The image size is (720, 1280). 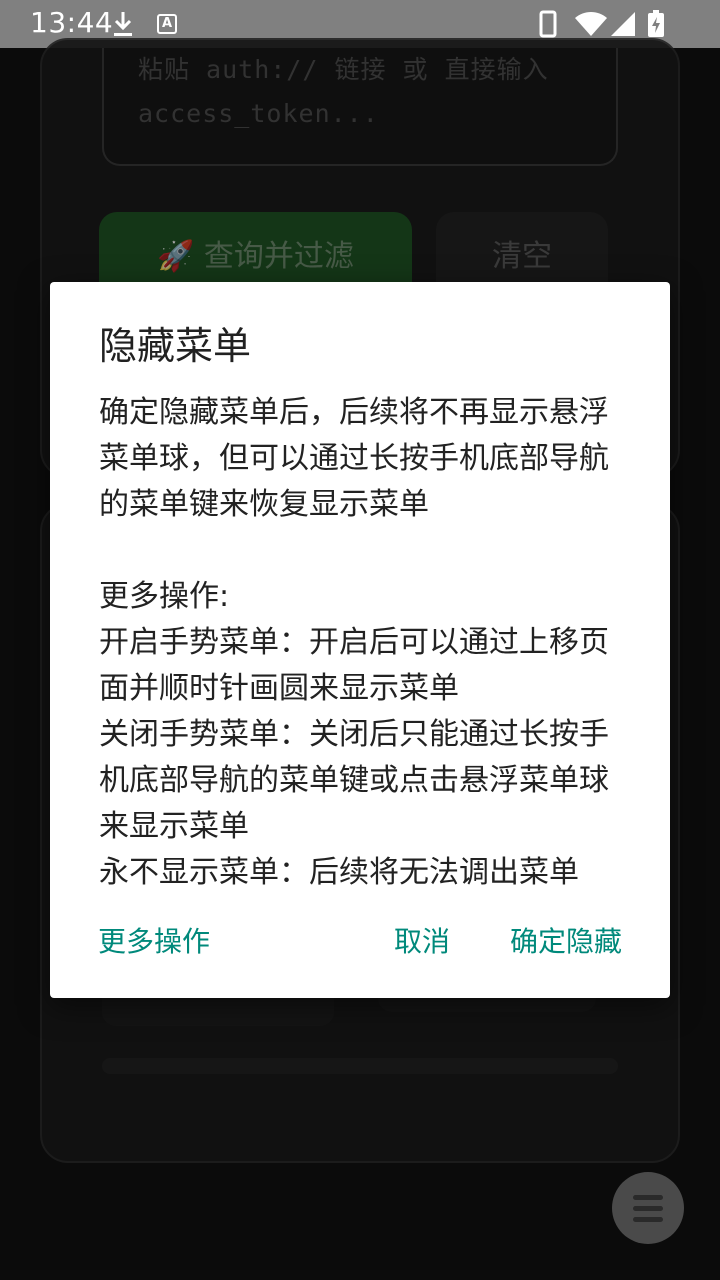 What do you see at coordinates (123, 24) in the screenshot?
I see `download-icon` at bounding box center [123, 24].